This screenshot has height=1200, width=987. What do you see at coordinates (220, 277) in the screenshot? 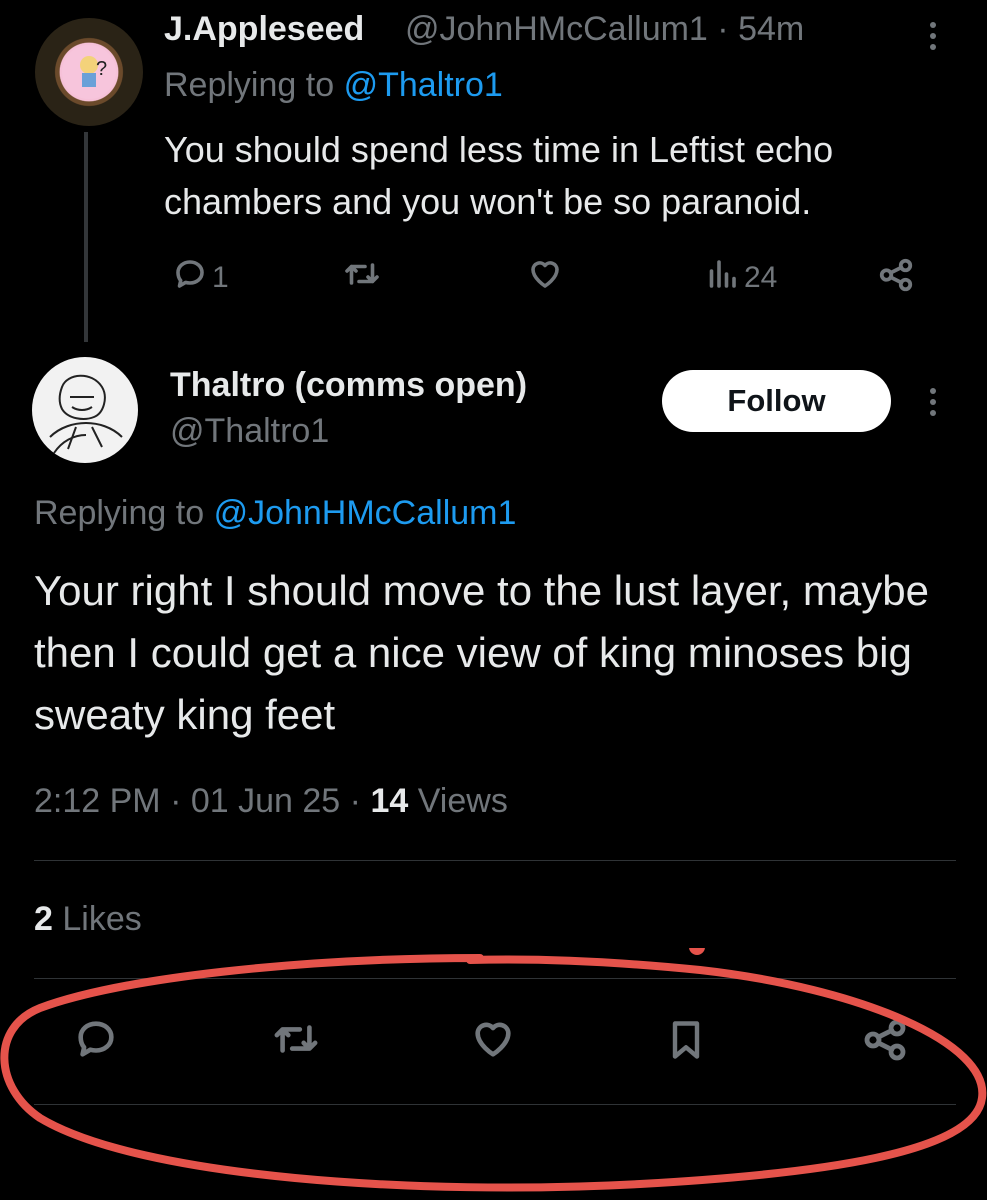
I see `reply-count: 1` at bounding box center [220, 277].